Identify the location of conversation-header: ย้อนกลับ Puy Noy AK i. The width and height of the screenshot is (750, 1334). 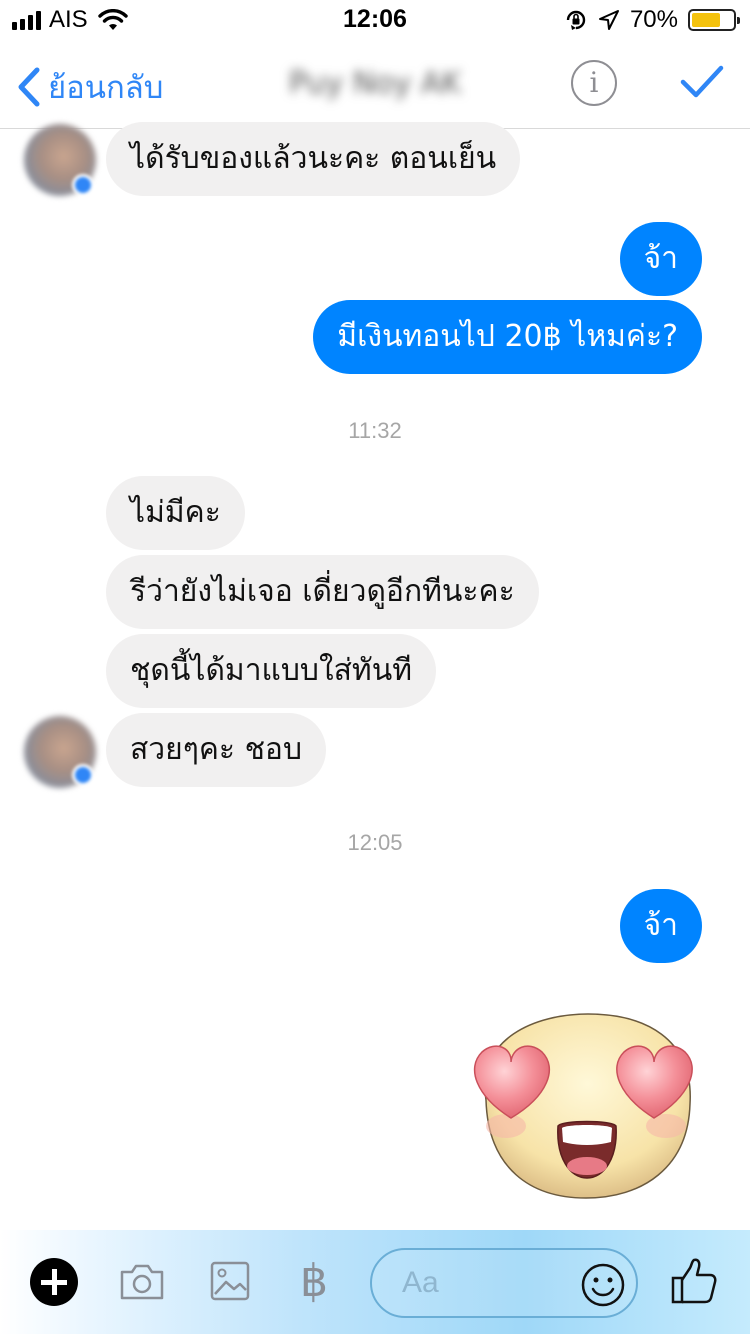
(375, 84).